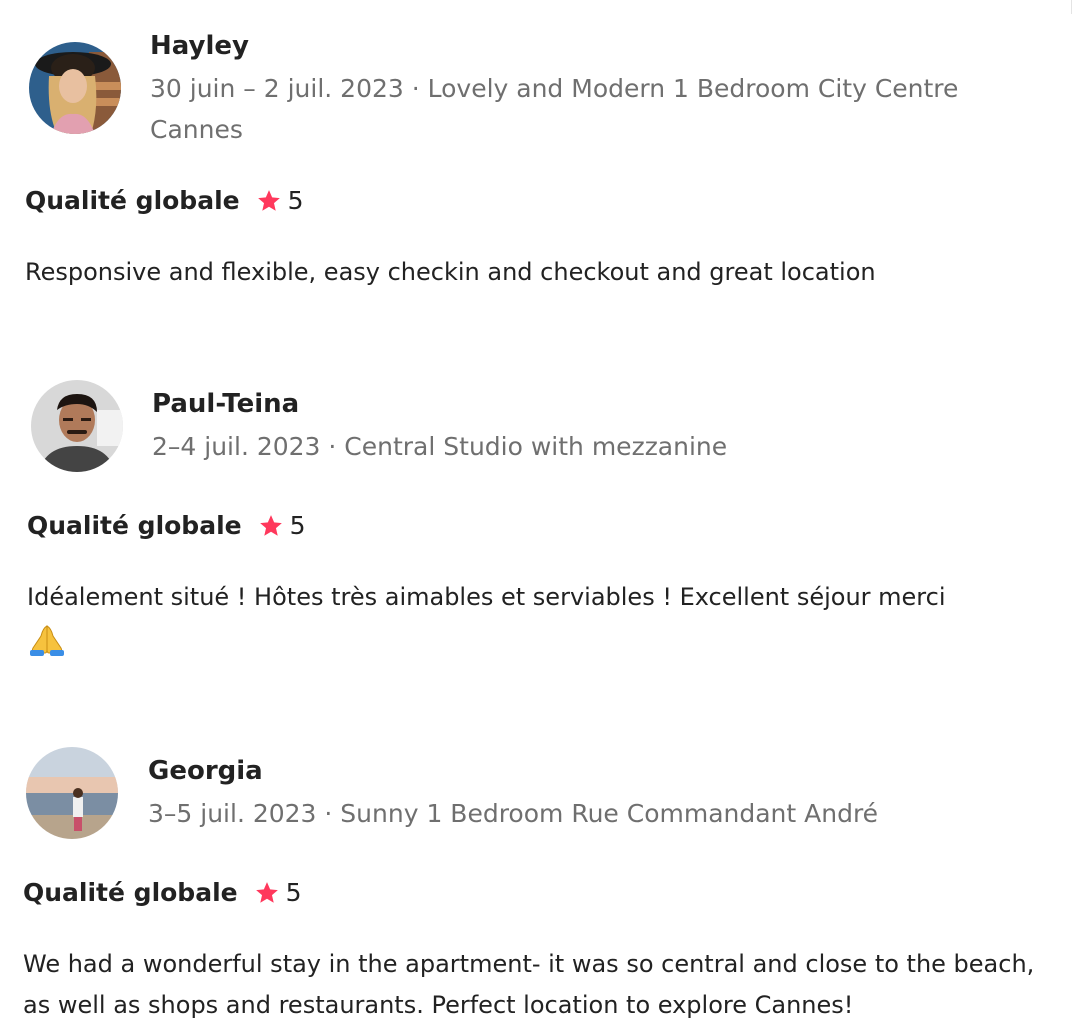  I want to click on reviewer-name: Georgia, so click(205, 771).